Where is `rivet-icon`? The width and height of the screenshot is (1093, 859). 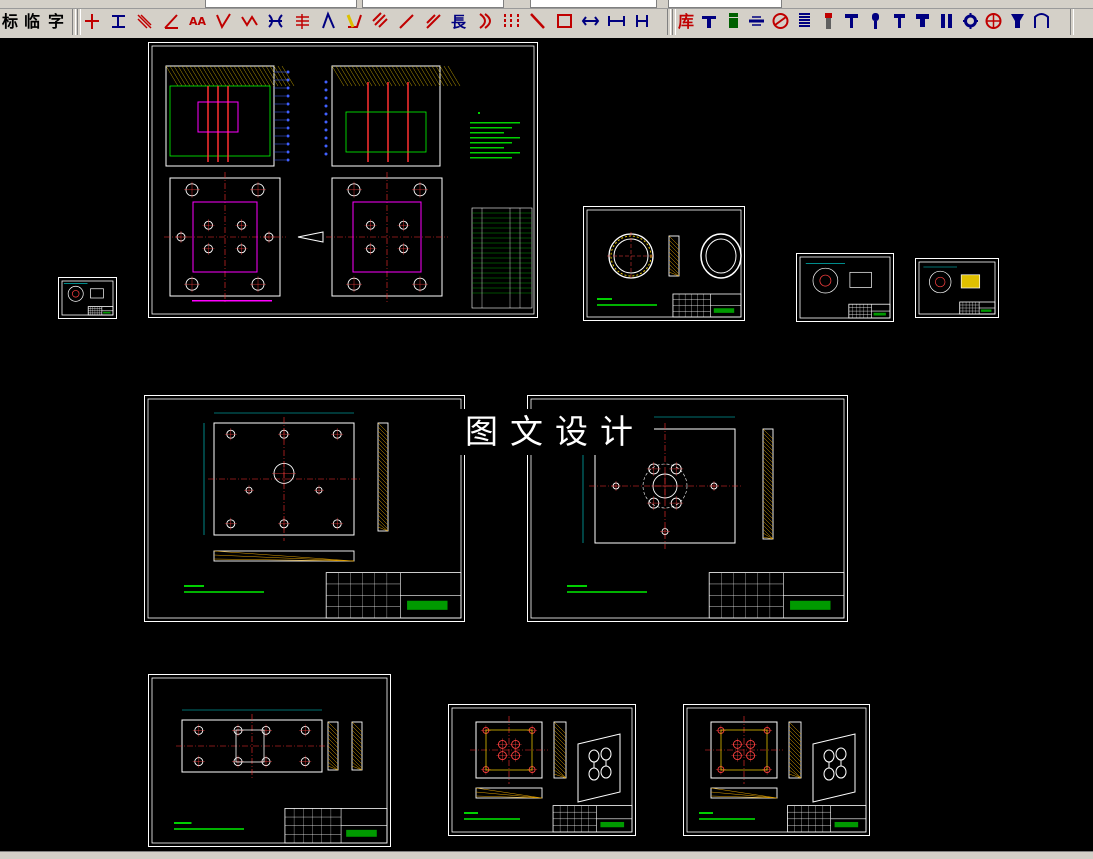 rivet-icon is located at coordinates (875, 21).